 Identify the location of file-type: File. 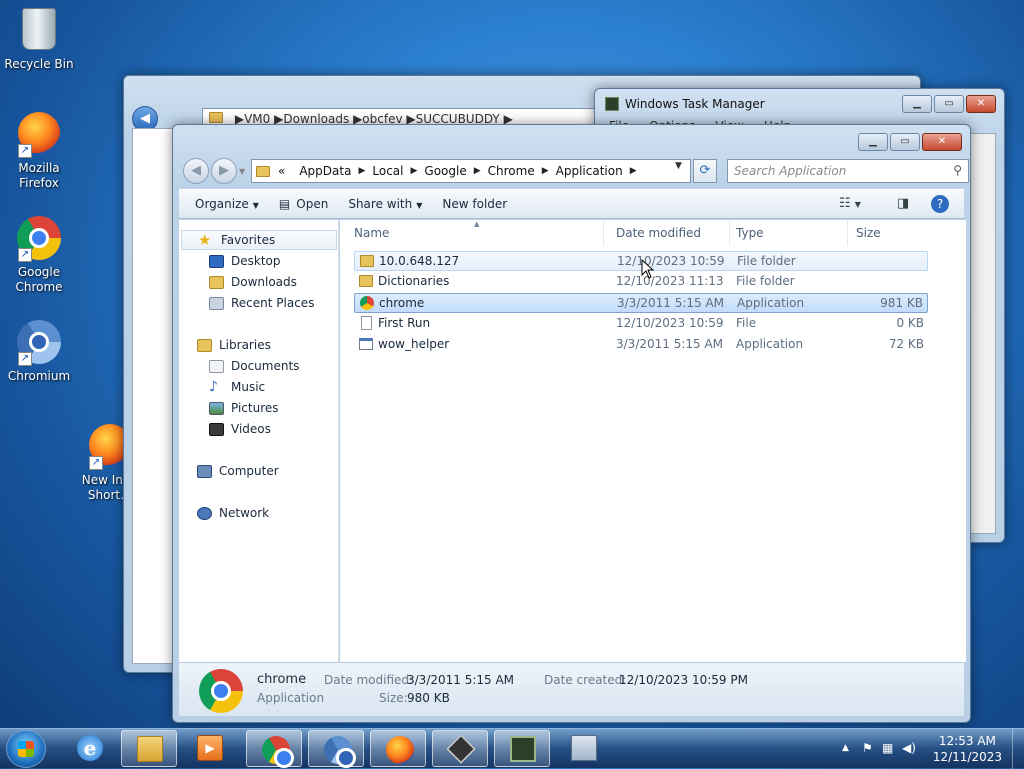
(746, 323).